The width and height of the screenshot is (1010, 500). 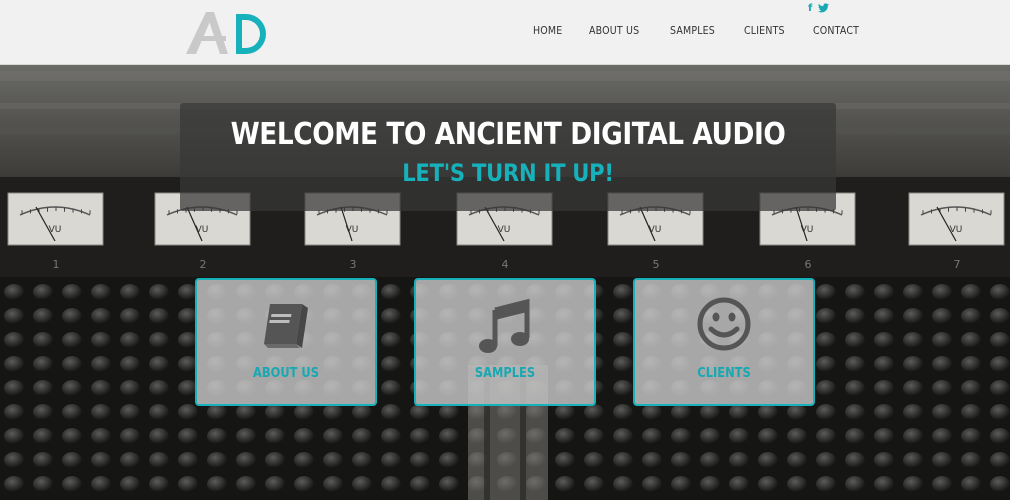 What do you see at coordinates (505, 373) in the screenshot?
I see `card-label-samples: SAMPLES` at bounding box center [505, 373].